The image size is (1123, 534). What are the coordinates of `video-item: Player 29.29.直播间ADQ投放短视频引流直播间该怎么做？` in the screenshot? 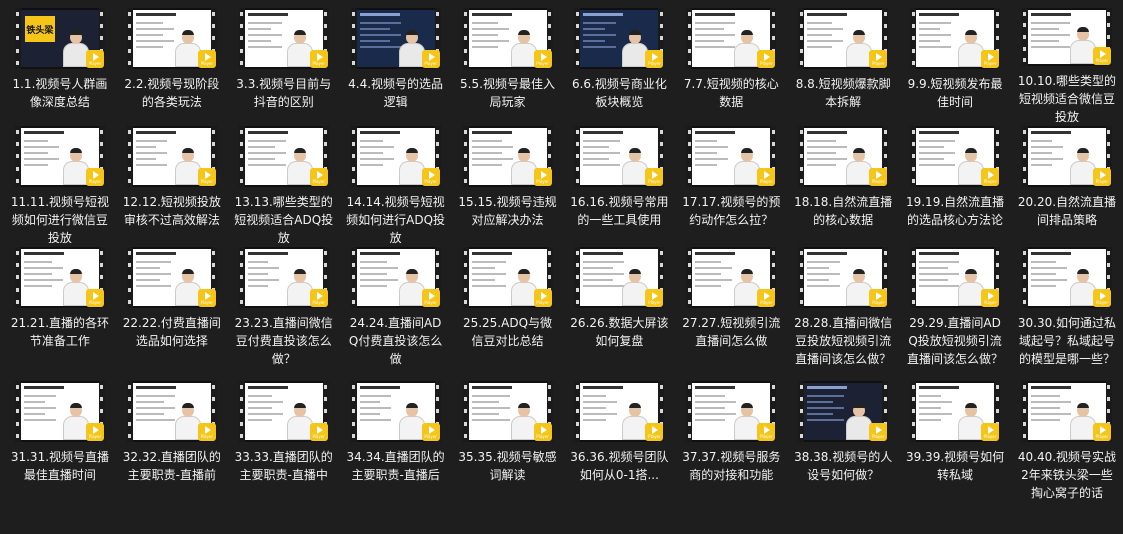 It's located at (955, 314).